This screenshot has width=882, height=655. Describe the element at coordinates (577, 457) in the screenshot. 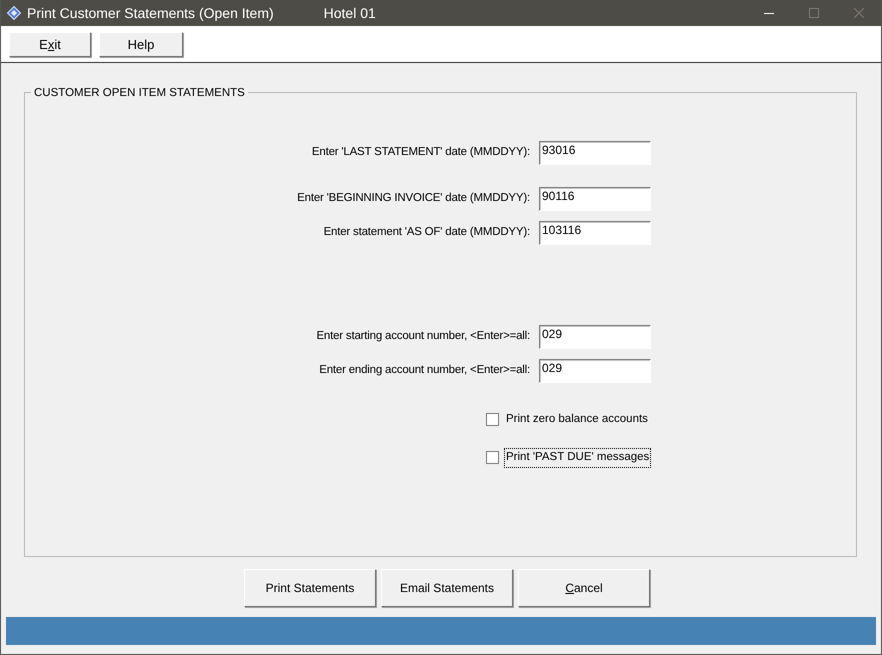

I see `checkbox-label: Print 'PAST DUE' messages` at that location.